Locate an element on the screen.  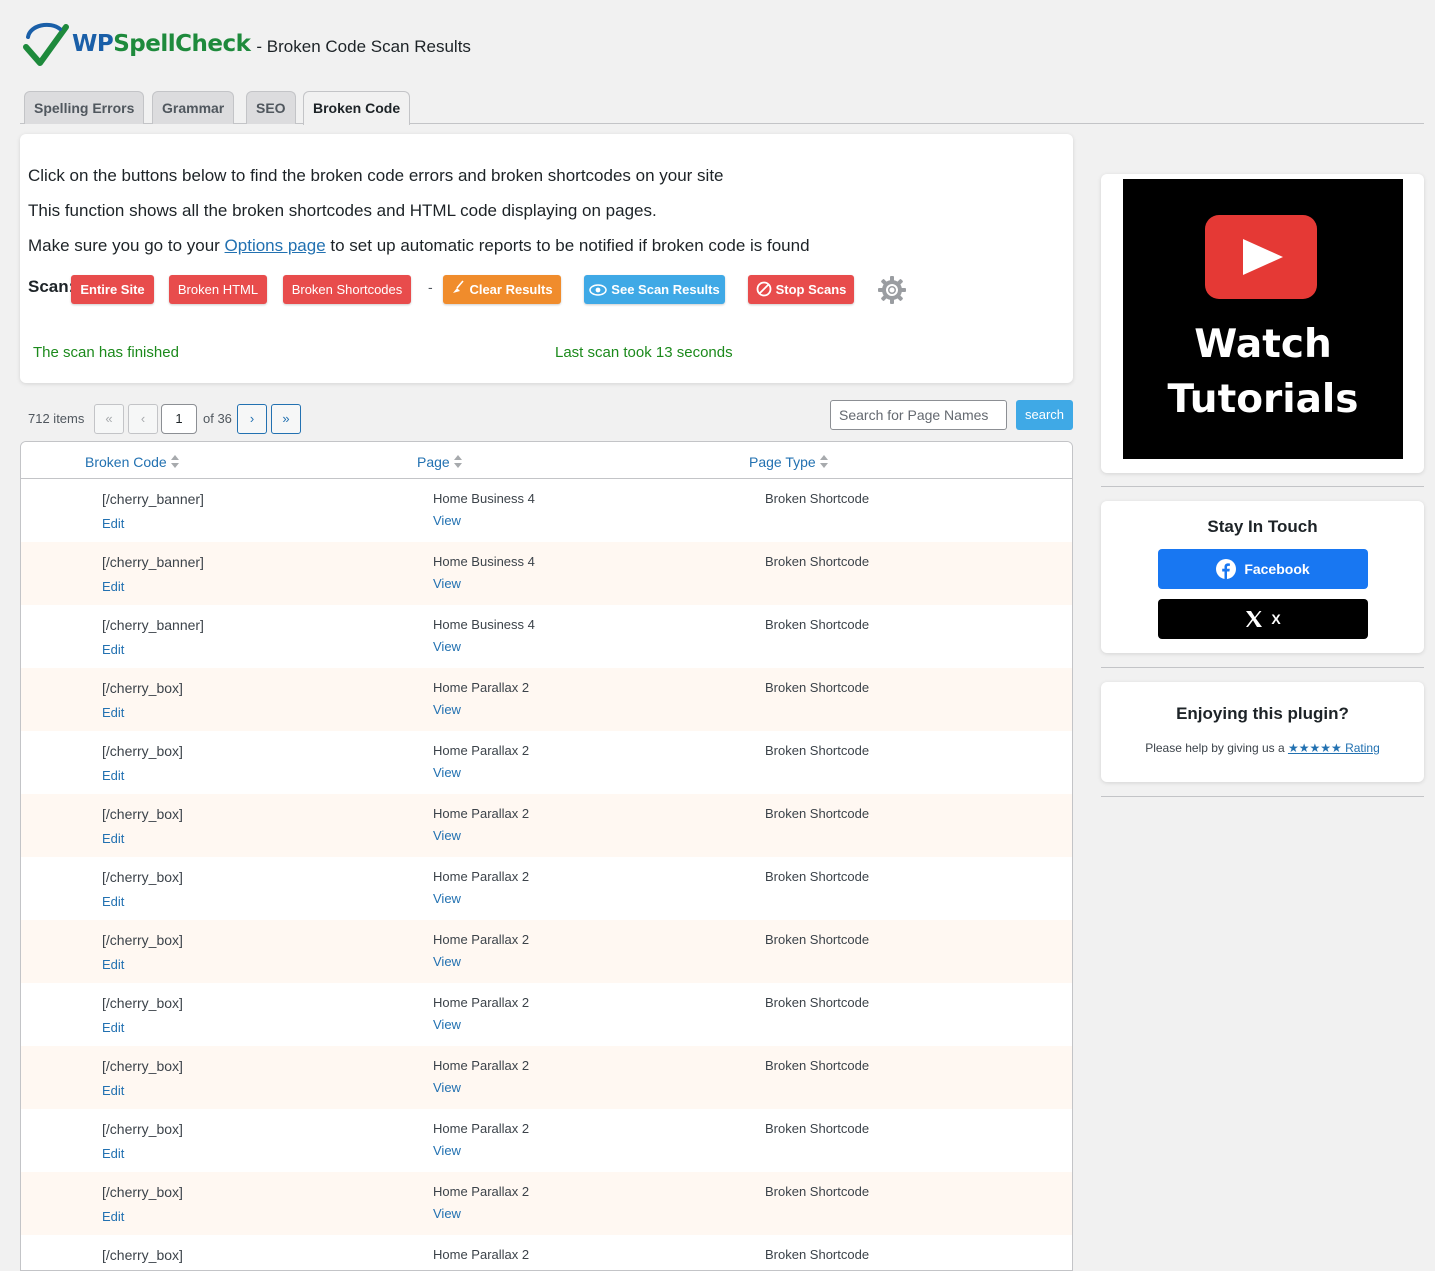
page-search-input: Search for Page Names is located at coordinates (918, 415).